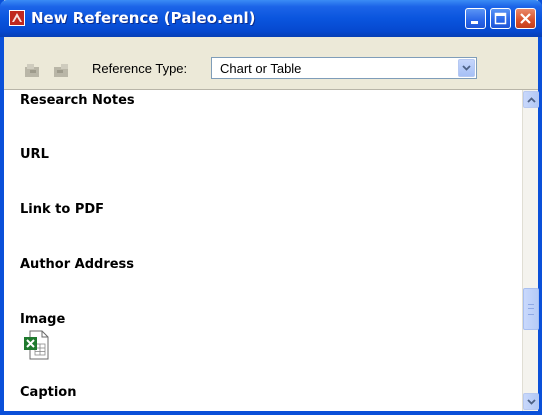 Image resolution: width=542 pixels, height=415 pixels. What do you see at coordinates (271, 18) in the screenshot?
I see `title-bar: New Reference (Paleo.enl)` at bounding box center [271, 18].